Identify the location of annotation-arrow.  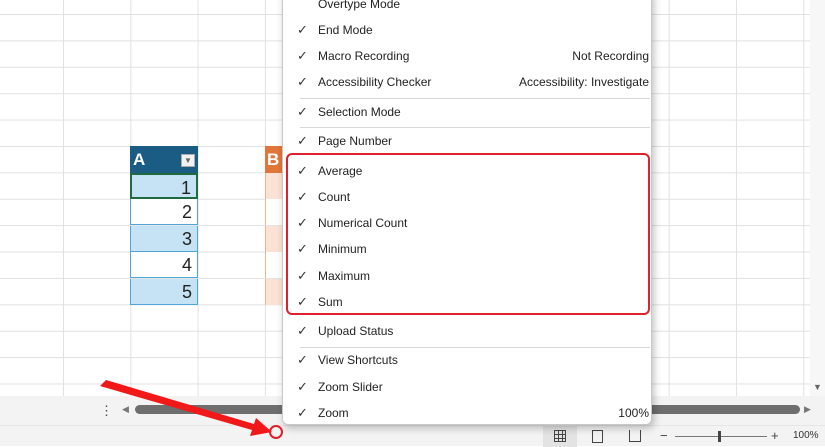
(191, 409).